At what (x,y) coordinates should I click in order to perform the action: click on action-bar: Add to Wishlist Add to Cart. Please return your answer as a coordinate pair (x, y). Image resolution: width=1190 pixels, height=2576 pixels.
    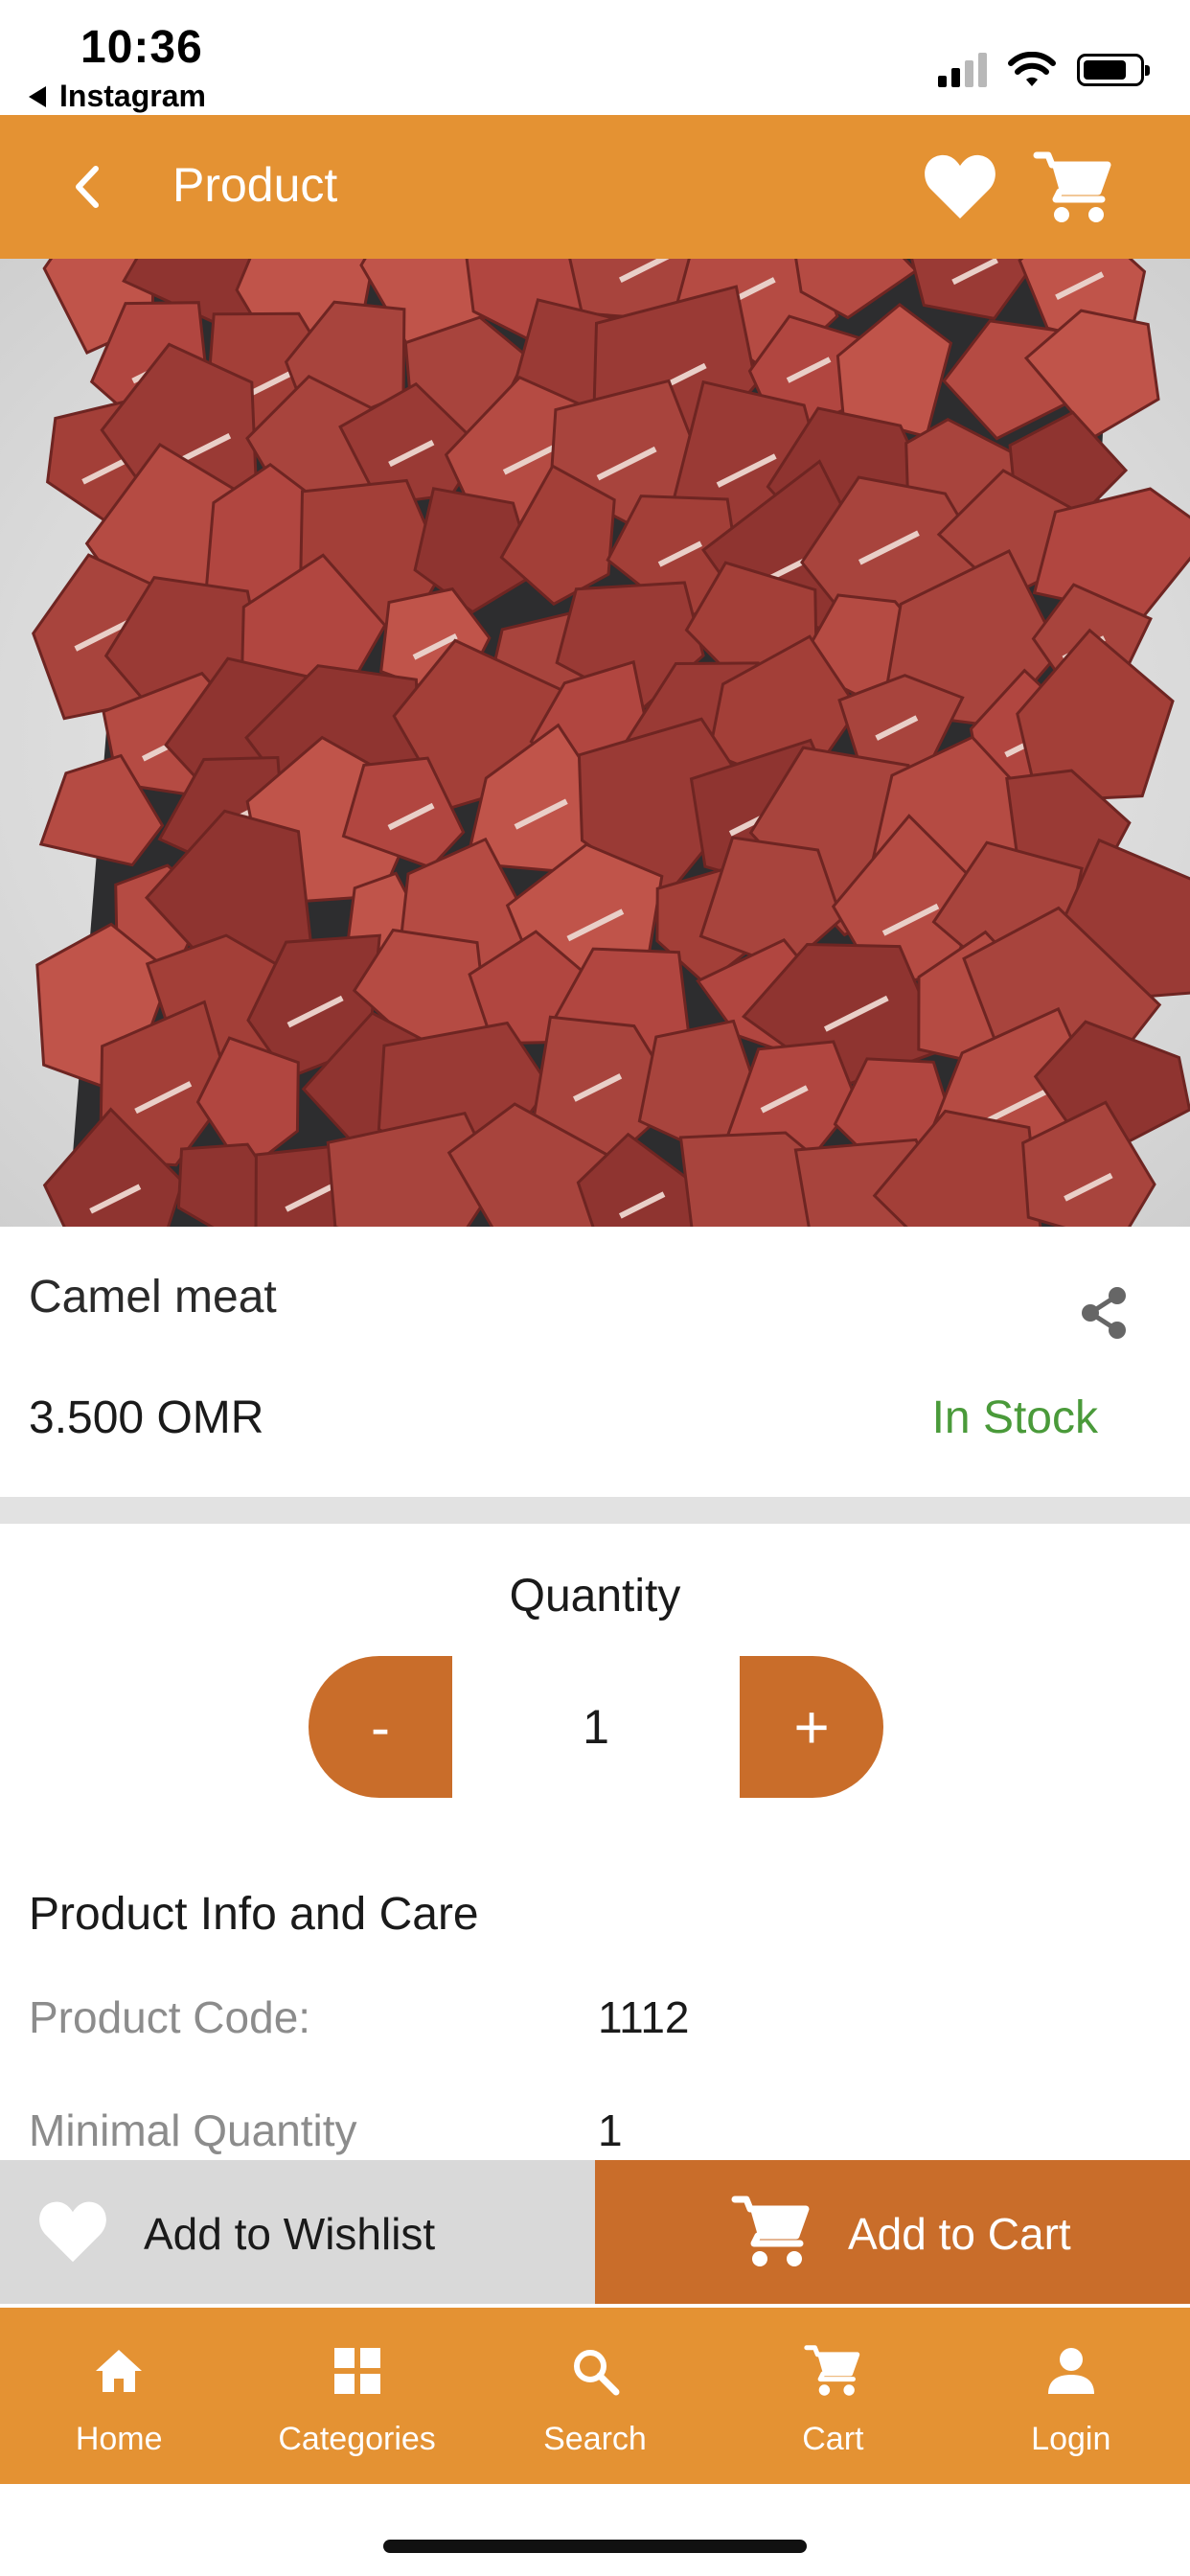
    Looking at the image, I should click on (595, 2232).